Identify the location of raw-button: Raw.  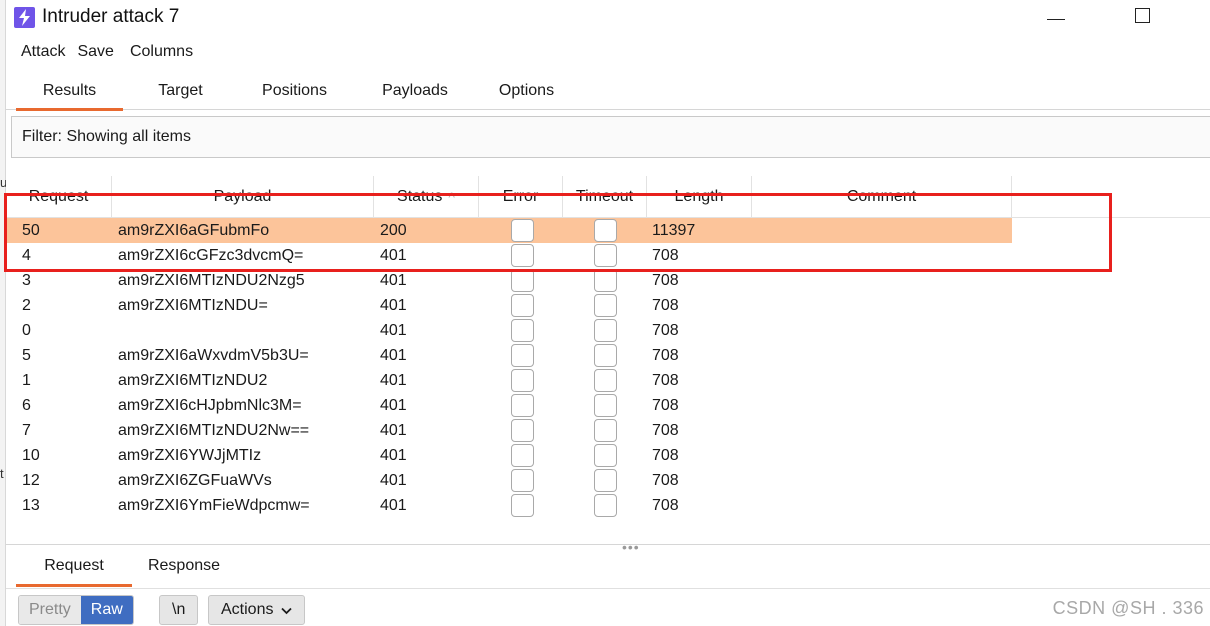
(106, 610).